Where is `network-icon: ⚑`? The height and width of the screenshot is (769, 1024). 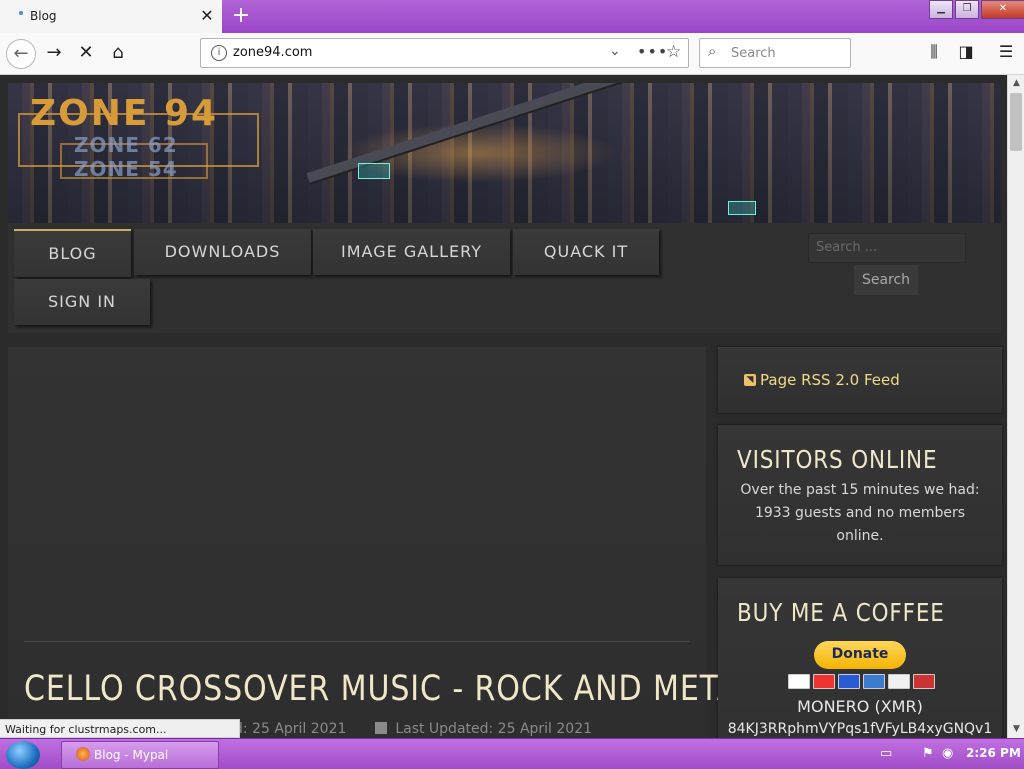
network-icon: ⚑ is located at coordinates (928, 753).